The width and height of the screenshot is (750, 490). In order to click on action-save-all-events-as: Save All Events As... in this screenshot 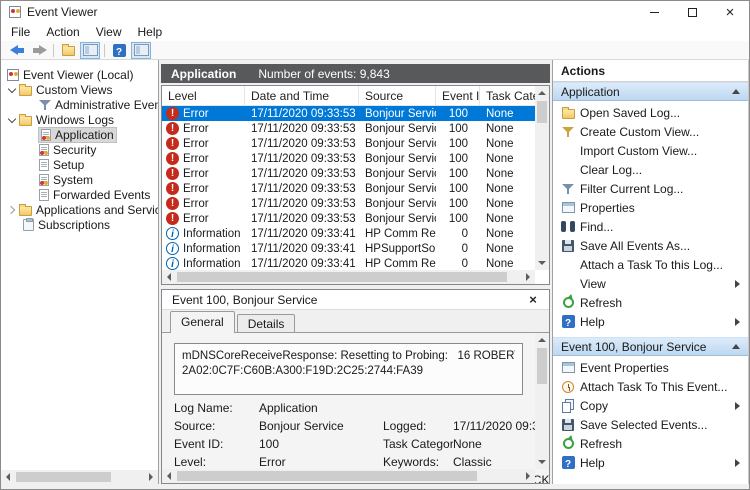, I will do `click(650, 245)`.